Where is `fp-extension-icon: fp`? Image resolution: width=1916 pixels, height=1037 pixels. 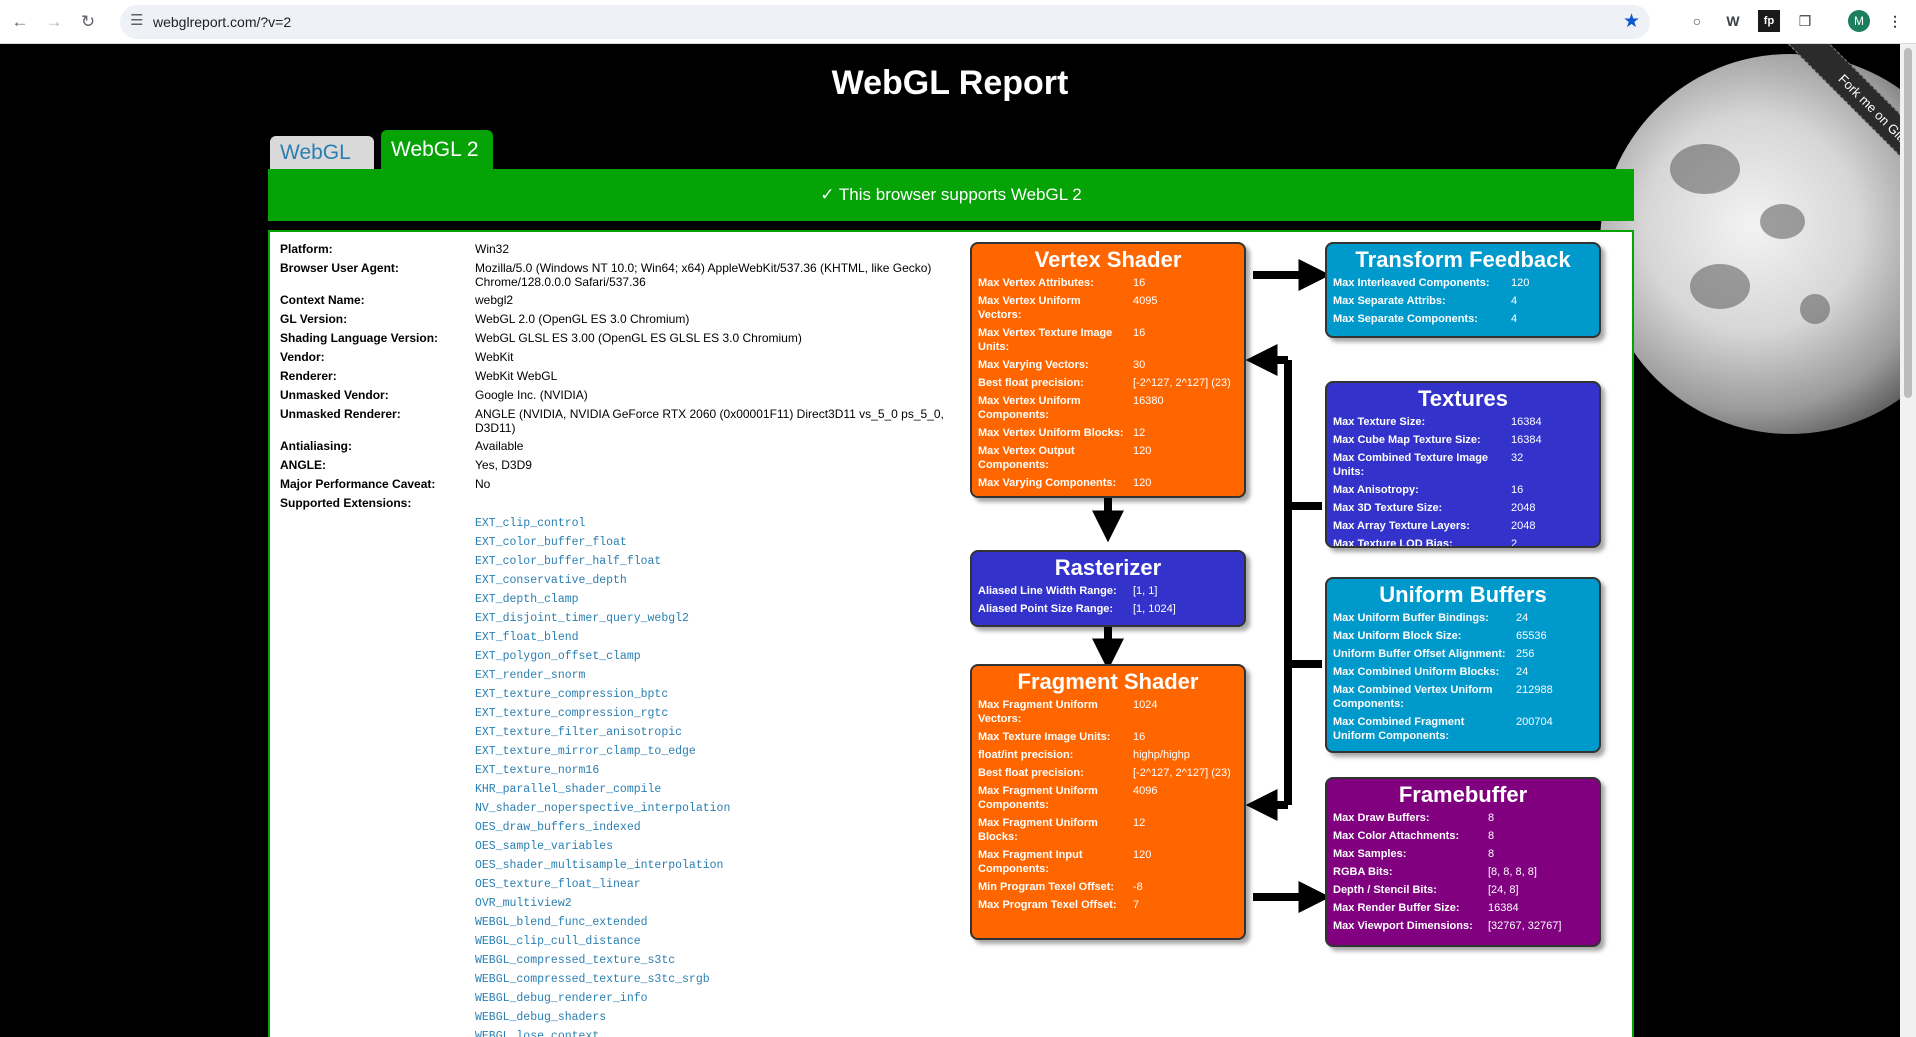 fp-extension-icon: fp is located at coordinates (1769, 21).